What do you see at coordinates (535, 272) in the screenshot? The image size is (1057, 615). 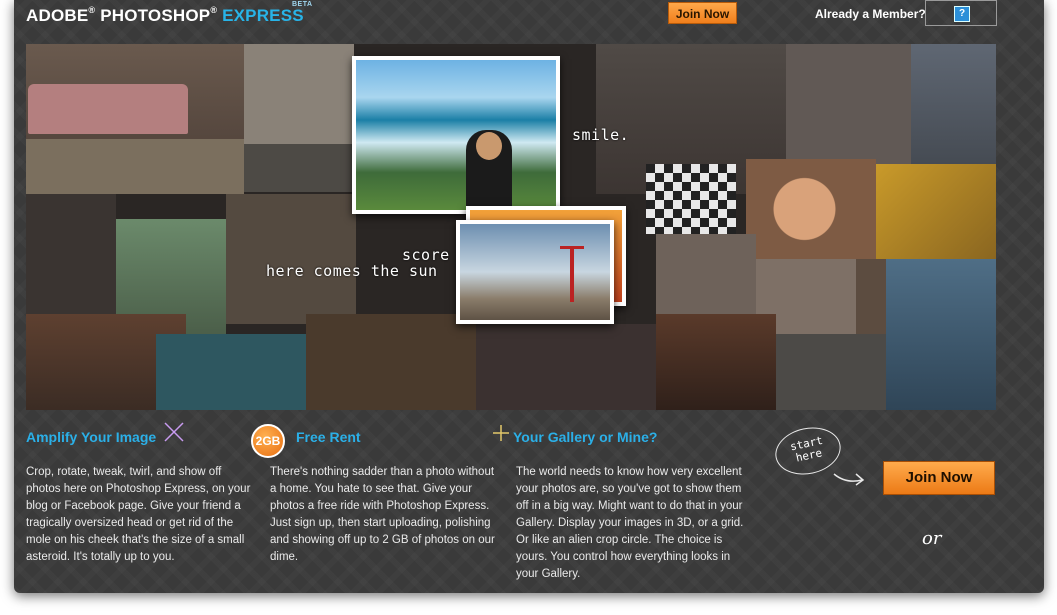 I see `coney-island-photo` at bounding box center [535, 272].